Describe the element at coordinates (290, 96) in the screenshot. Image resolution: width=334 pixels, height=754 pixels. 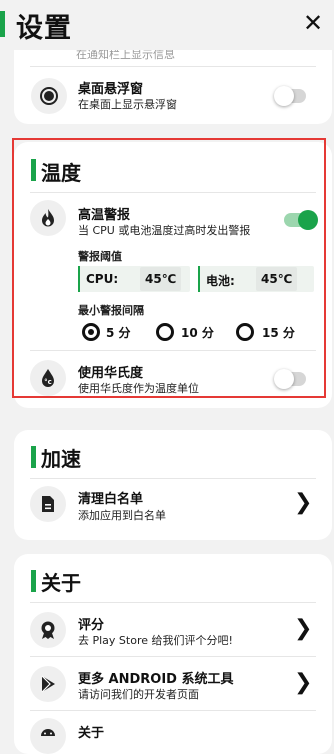
I see `floating-window-toggle` at that location.